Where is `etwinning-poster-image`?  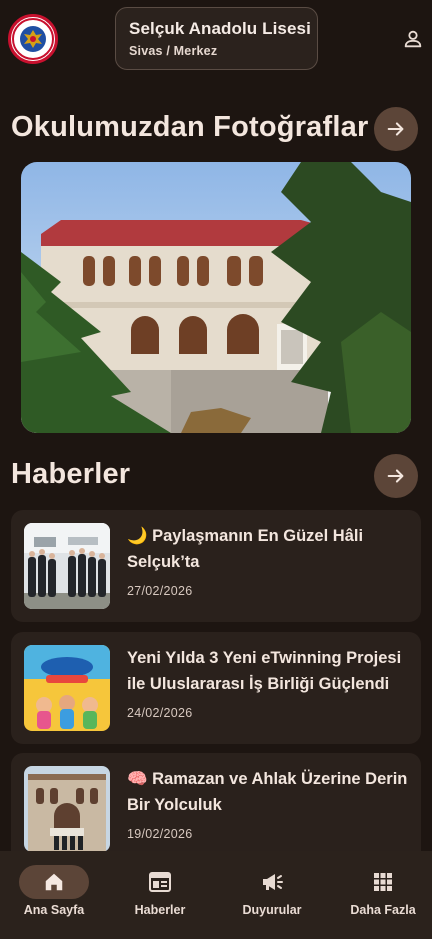 etwinning-poster-image is located at coordinates (67, 688).